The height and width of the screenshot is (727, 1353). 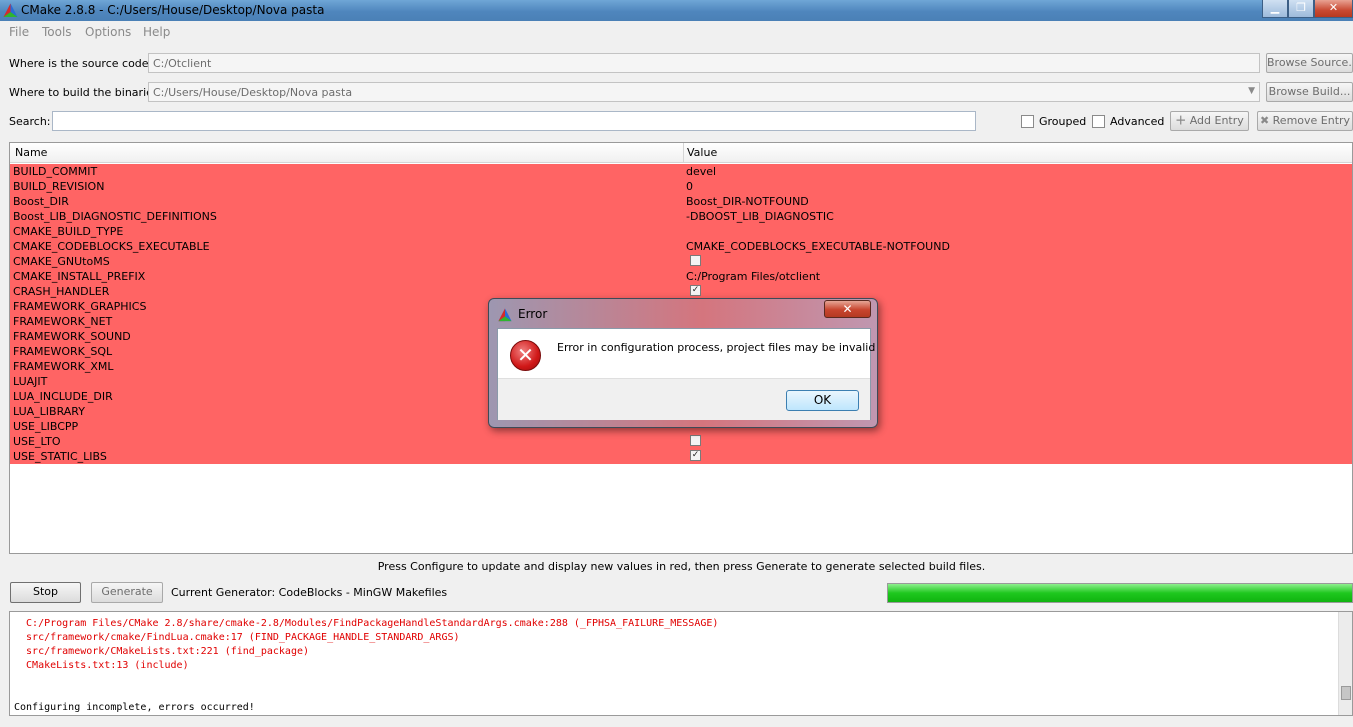 What do you see at coordinates (86, 92) in the screenshot?
I see `build-label: Where to build the binaries:` at bounding box center [86, 92].